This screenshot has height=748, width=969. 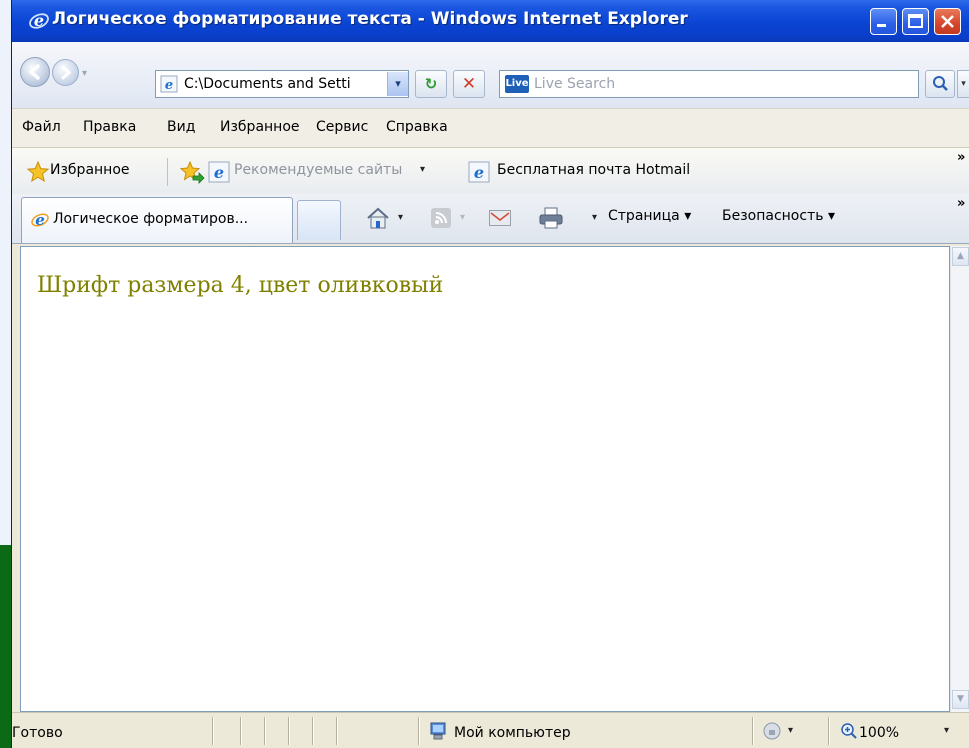 What do you see at coordinates (772, 731) in the screenshot?
I see `protected-mode-icon` at bounding box center [772, 731].